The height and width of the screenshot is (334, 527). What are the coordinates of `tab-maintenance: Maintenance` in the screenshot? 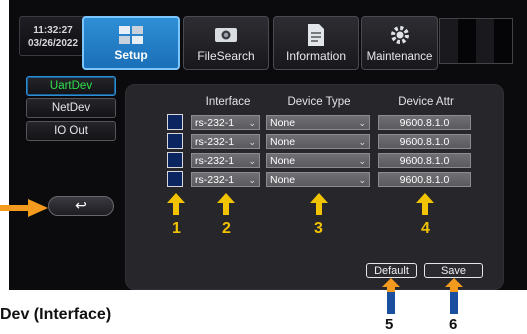 It's located at (399, 43).